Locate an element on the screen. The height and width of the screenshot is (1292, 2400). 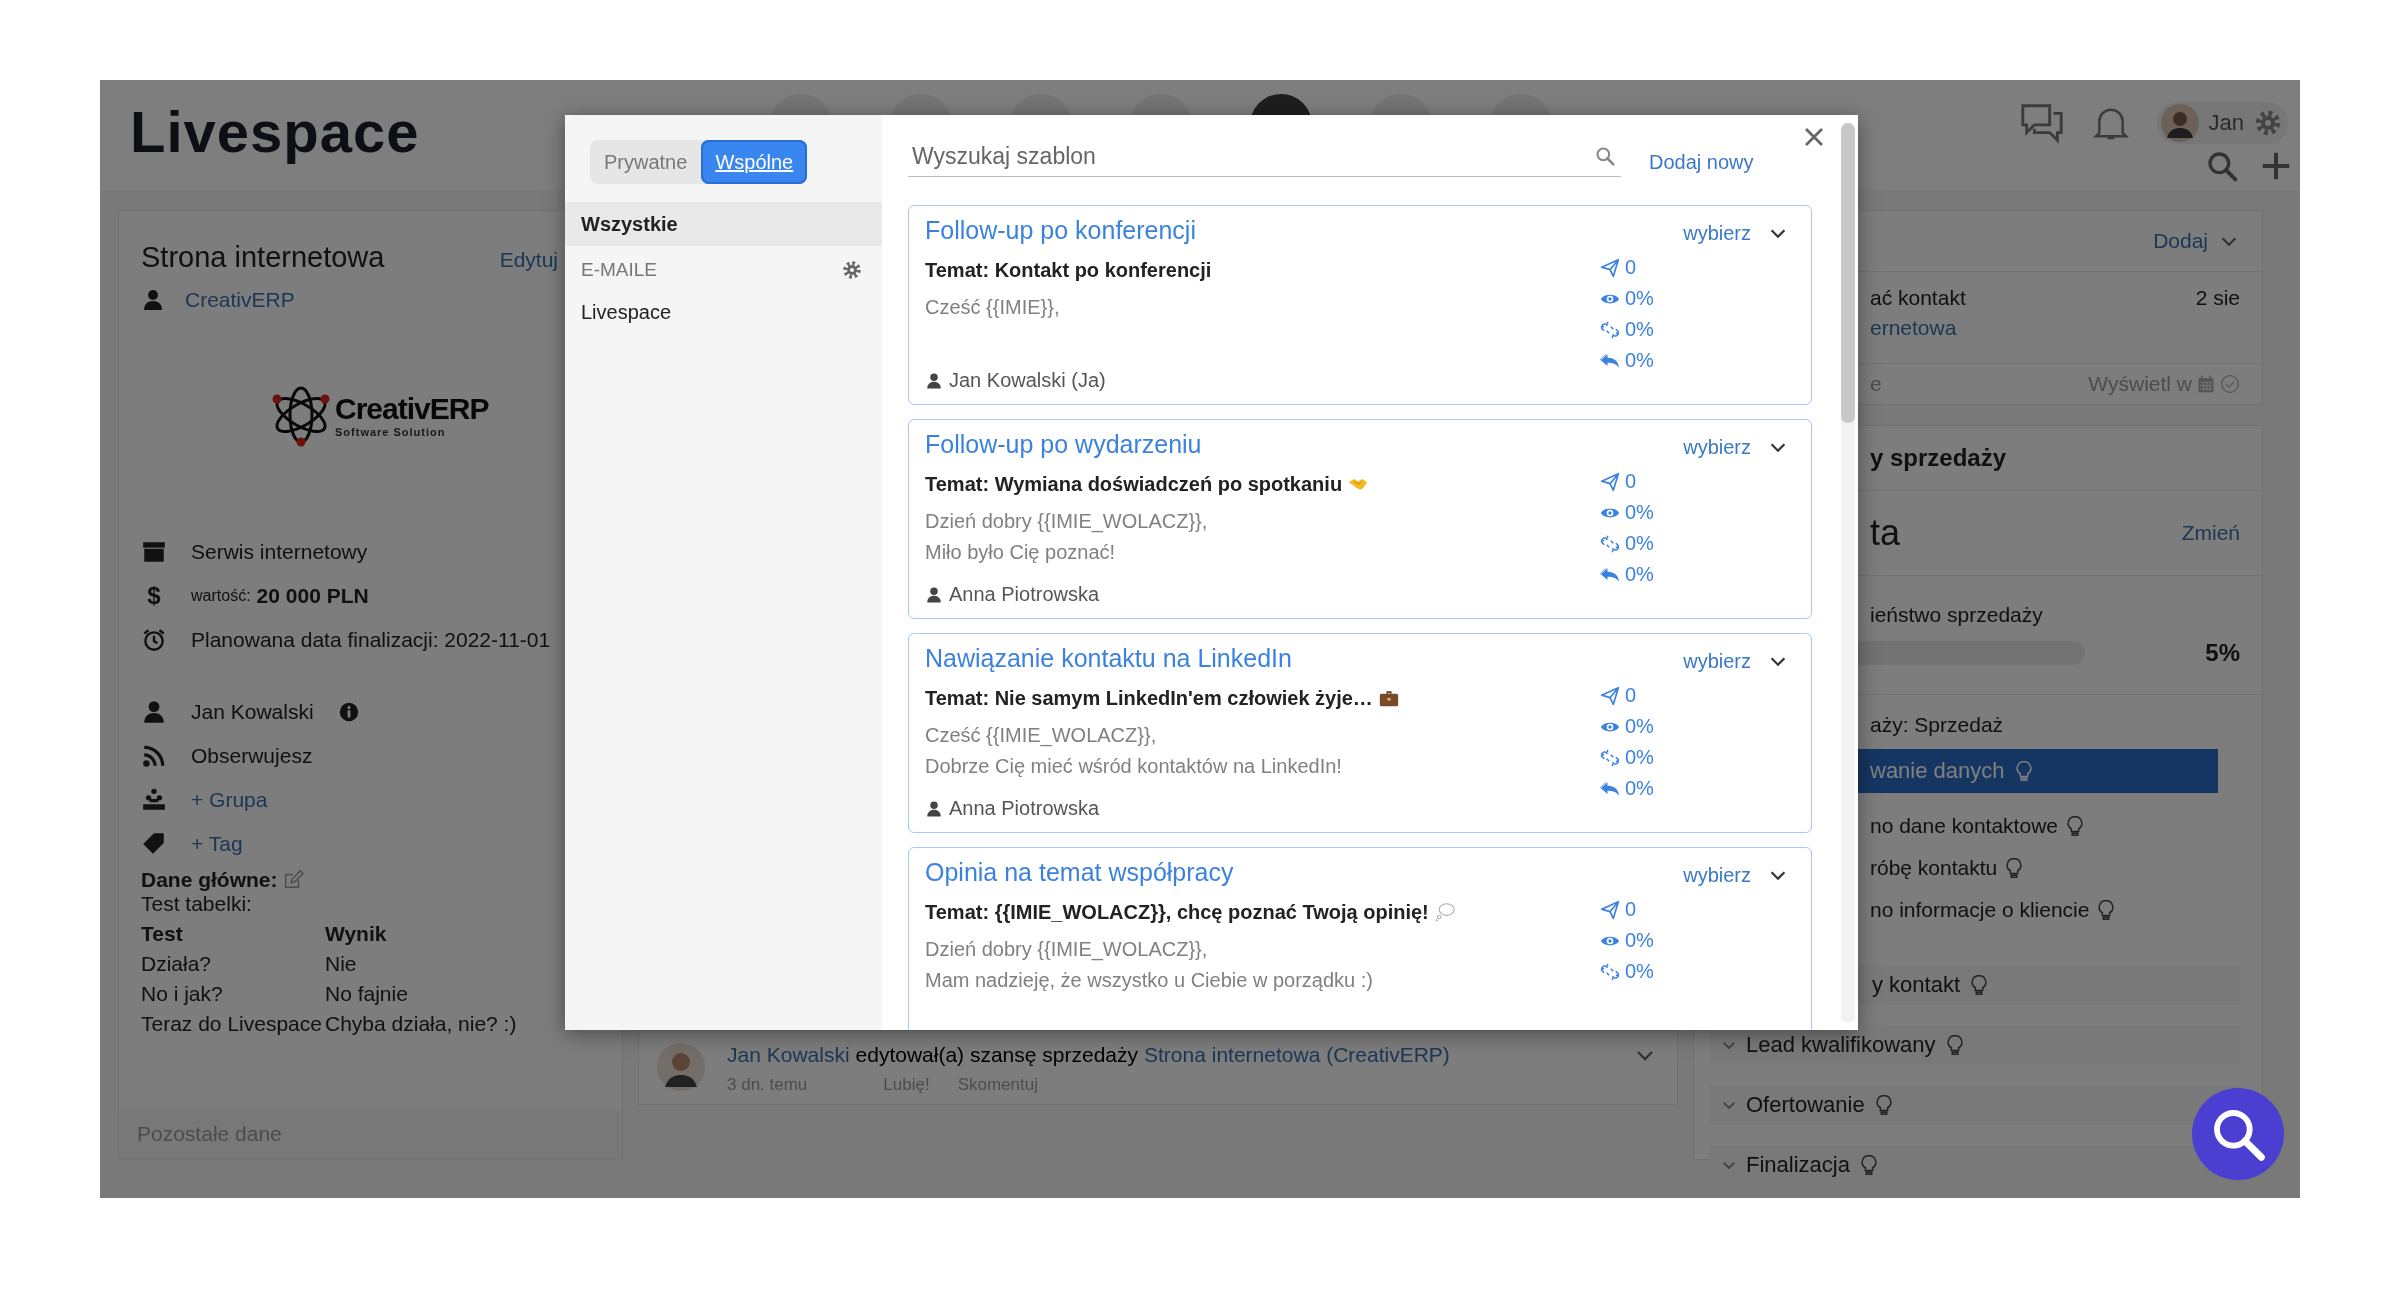
table-cell-text: No i jak? is located at coordinates (182, 994).